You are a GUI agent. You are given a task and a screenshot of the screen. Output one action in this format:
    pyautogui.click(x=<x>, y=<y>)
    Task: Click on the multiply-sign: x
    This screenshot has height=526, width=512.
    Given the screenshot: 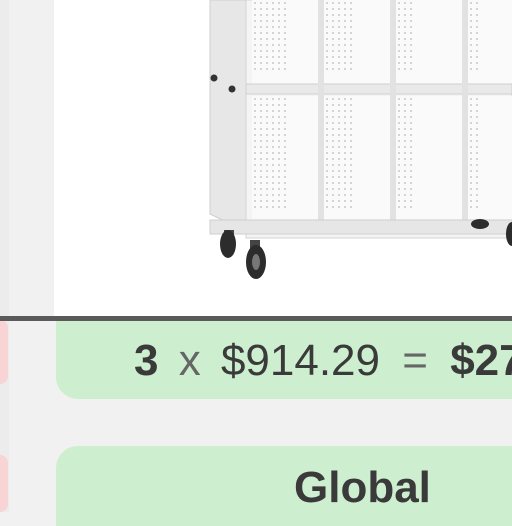 What is the action you would take?
    pyautogui.click(x=189, y=360)
    